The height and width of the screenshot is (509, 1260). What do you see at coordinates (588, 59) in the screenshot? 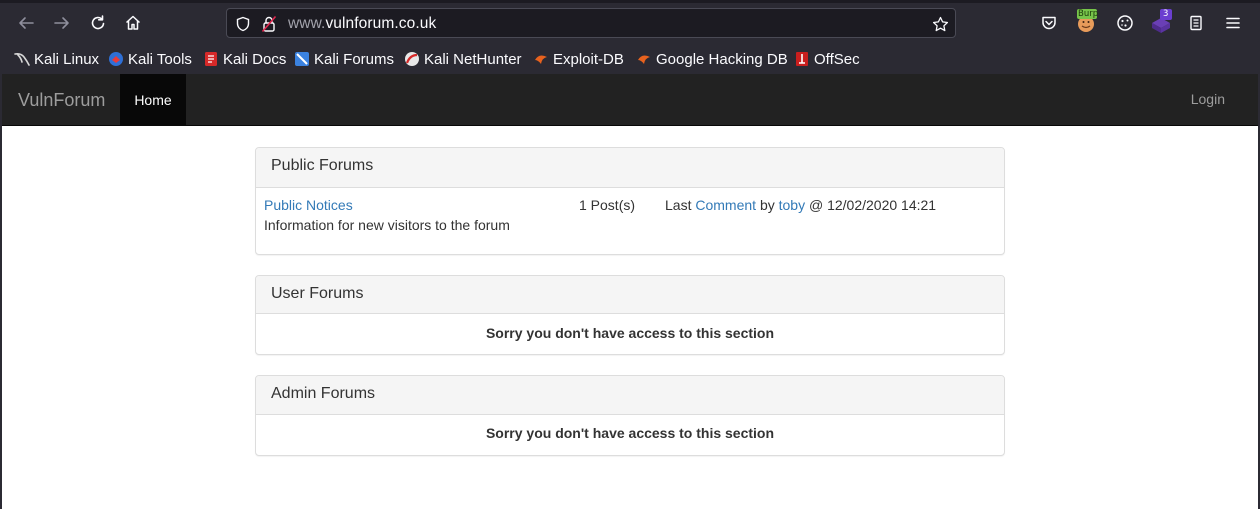
I see `bookmark-label: Exploit-DB` at bounding box center [588, 59].